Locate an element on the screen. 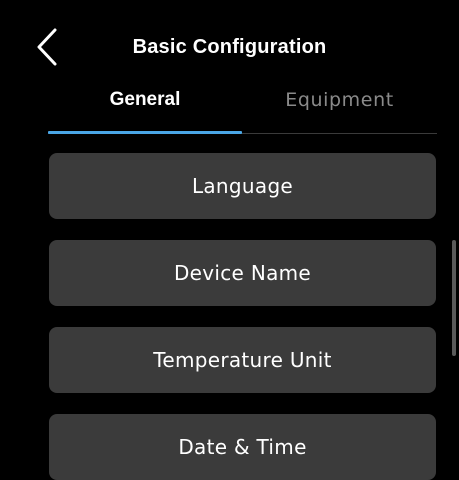  device-name-button: Device Name is located at coordinates (242, 273).